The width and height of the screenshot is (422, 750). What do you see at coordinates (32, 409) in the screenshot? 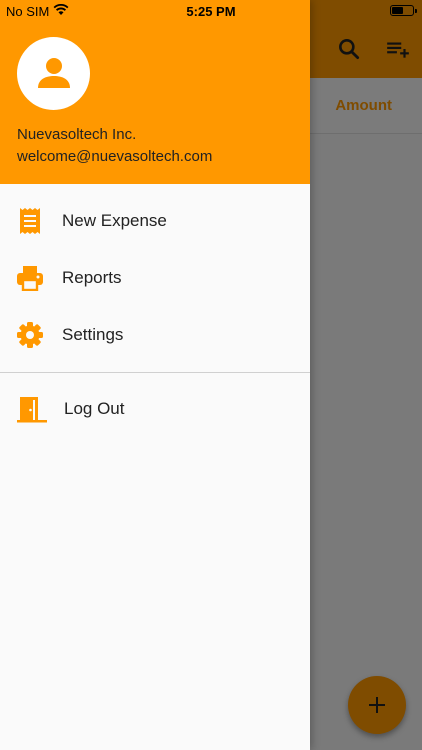
I see `exit-door-icon` at bounding box center [32, 409].